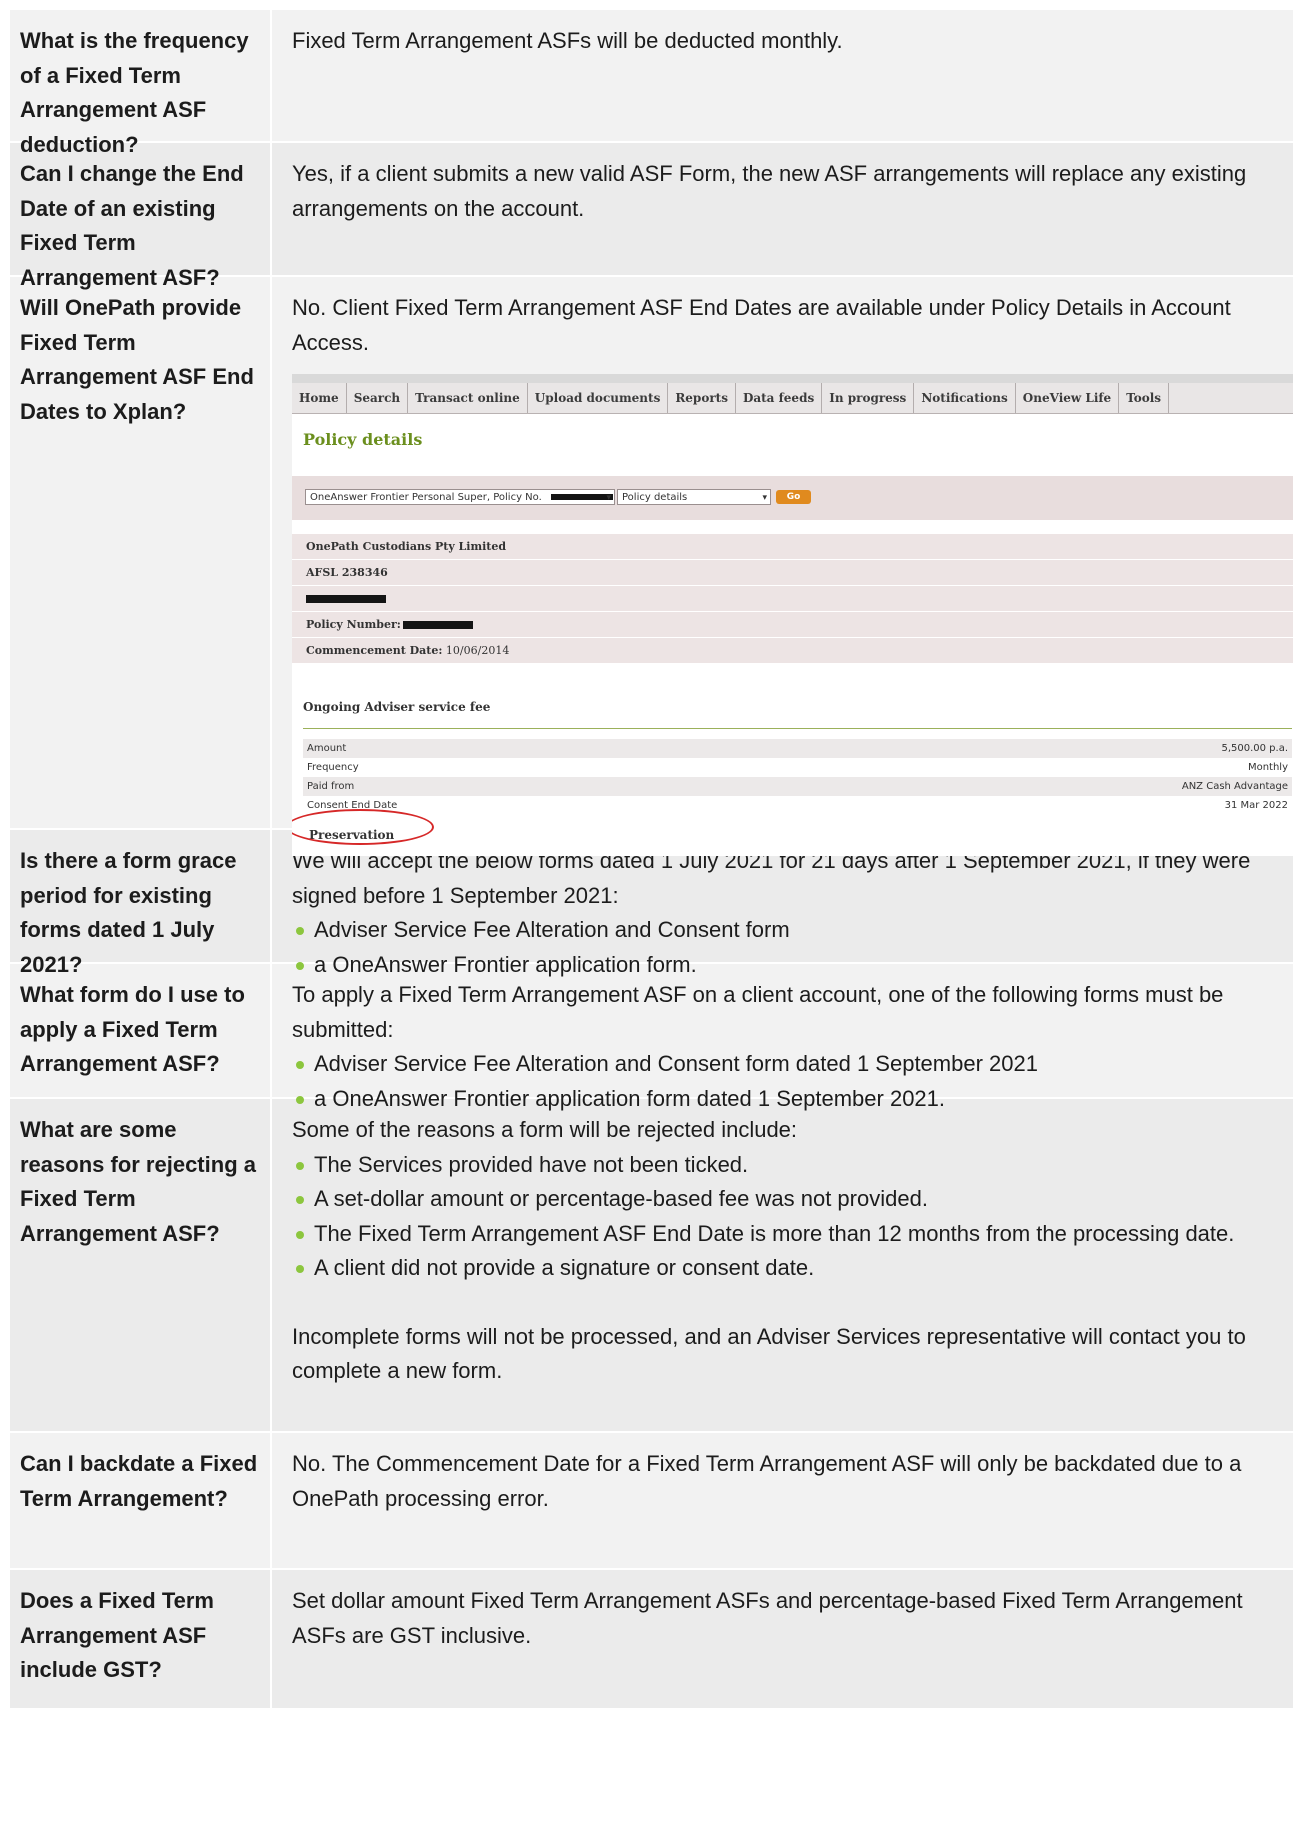 This screenshot has height=1838, width=1293. What do you see at coordinates (363, 439) in the screenshot?
I see `policy-details-title: Policy details` at bounding box center [363, 439].